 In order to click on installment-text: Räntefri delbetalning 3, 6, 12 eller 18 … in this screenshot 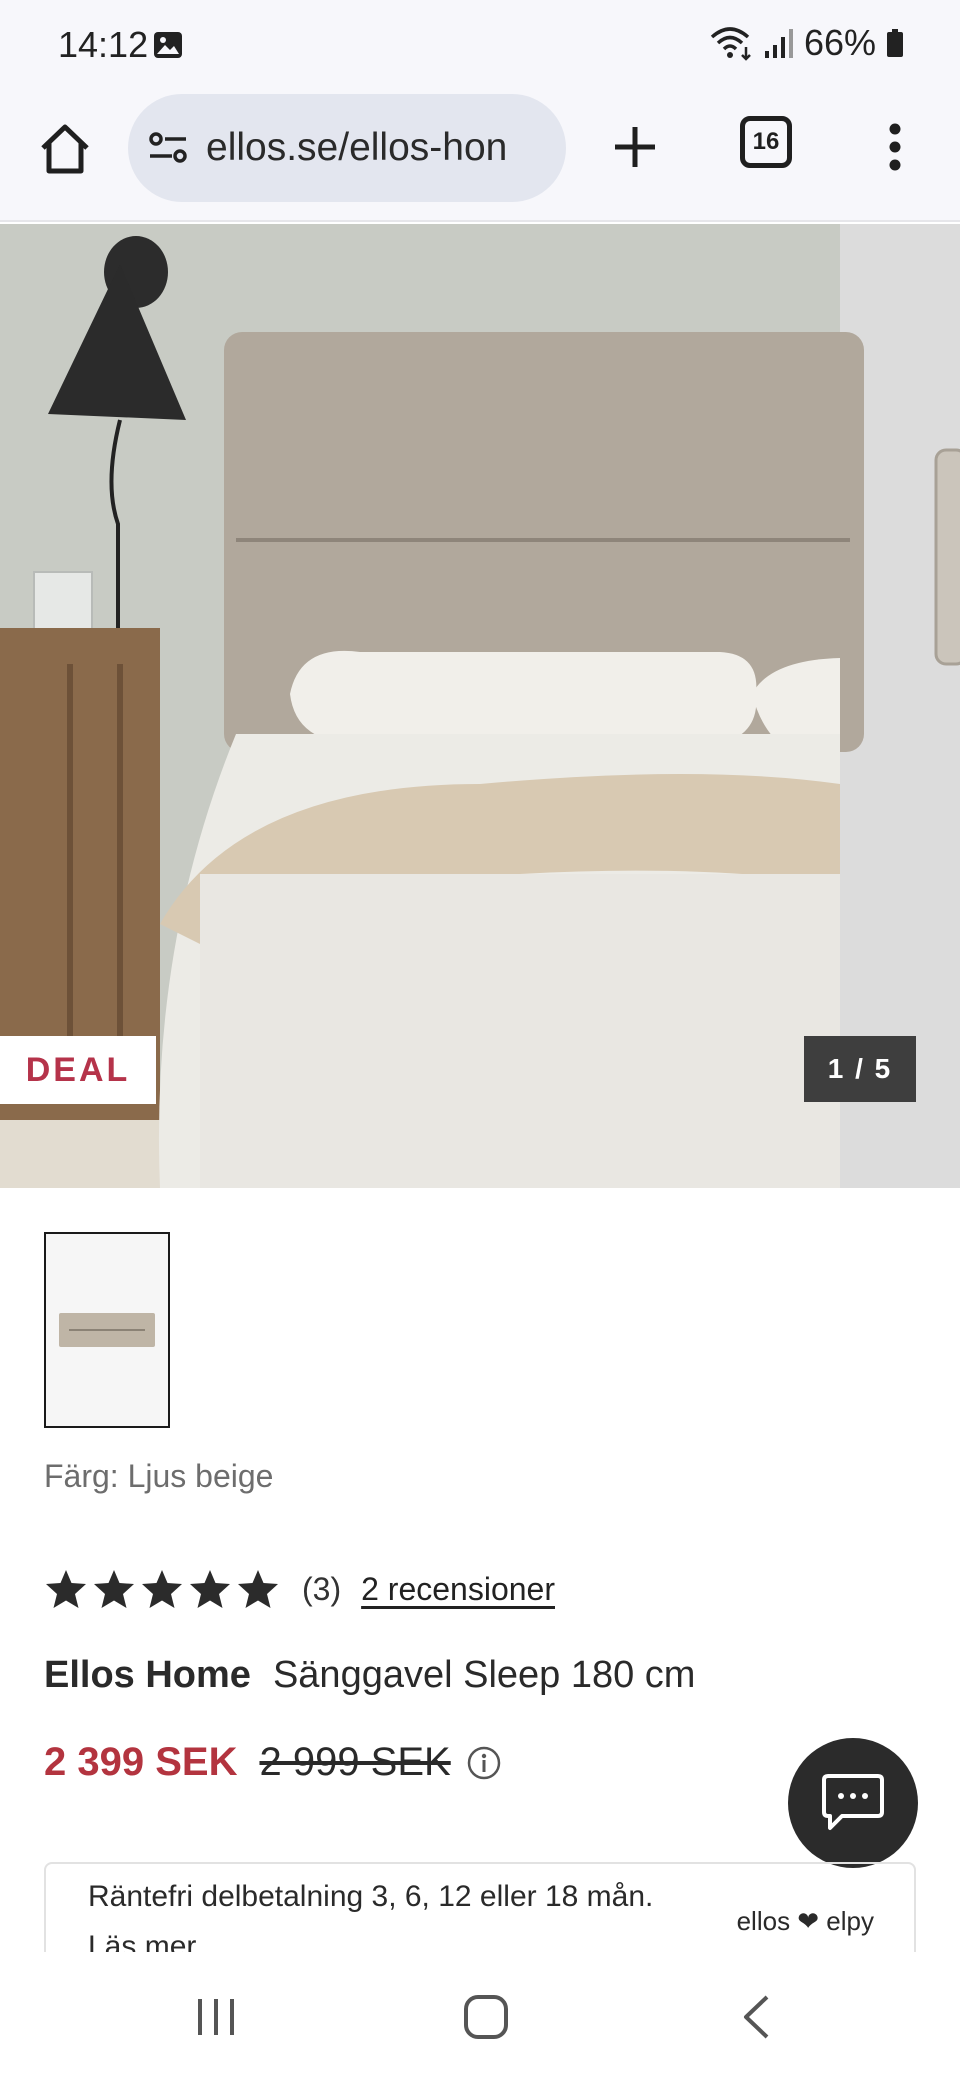, I will do `click(371, 1896)`.